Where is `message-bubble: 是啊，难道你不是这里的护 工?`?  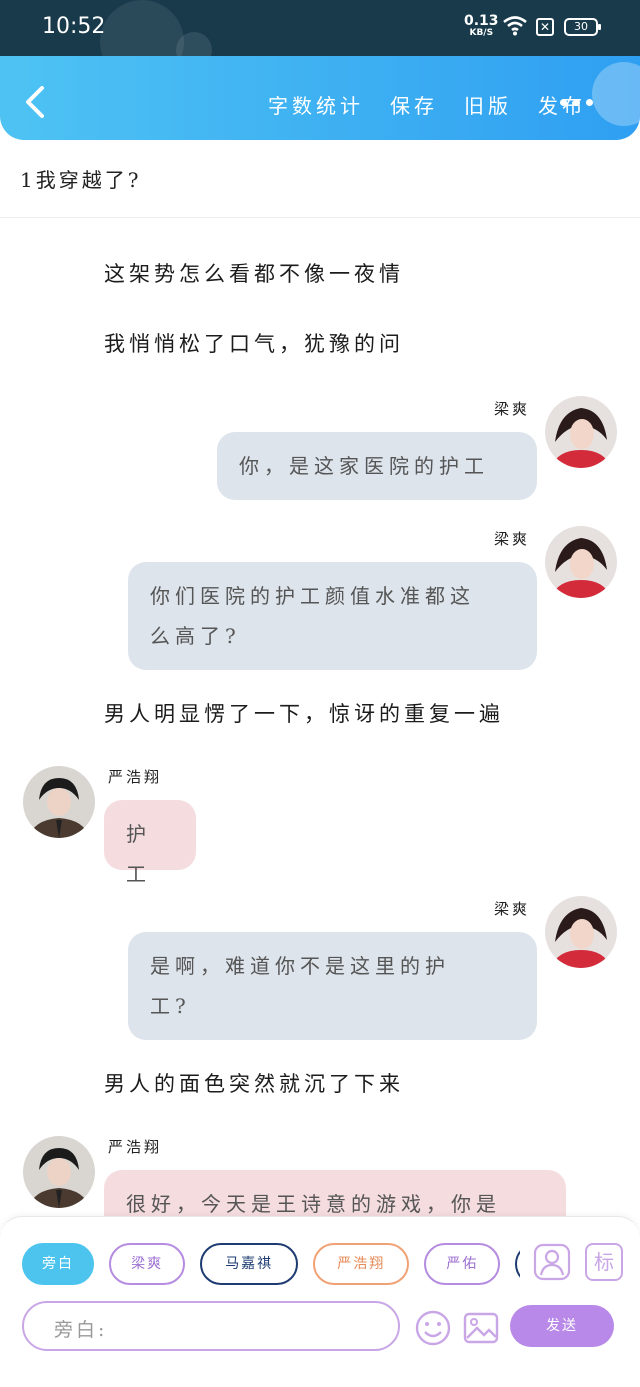
message-bubble: 是啊，难道你不是这里的护 工? is located at coordinates (332, 986).